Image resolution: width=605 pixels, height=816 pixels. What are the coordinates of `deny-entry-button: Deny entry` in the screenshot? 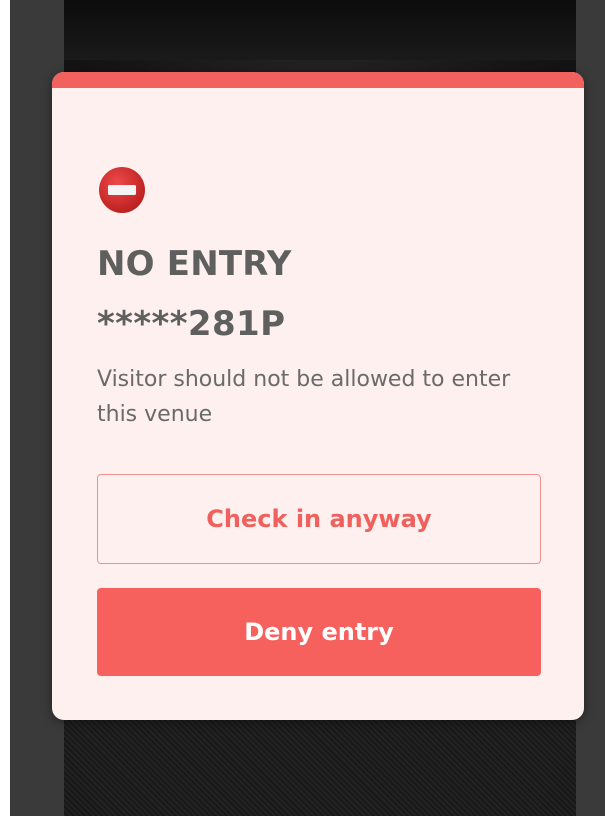 It's located at (319, 632).